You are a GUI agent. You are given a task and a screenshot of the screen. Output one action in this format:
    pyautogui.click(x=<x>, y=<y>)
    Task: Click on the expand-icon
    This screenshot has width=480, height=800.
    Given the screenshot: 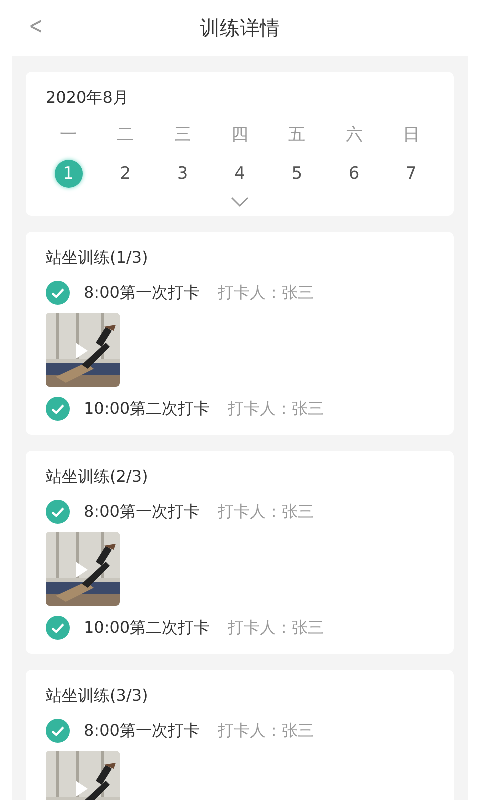 What is the action you would take?
    pyautogui.click(x=240, y=202)
    